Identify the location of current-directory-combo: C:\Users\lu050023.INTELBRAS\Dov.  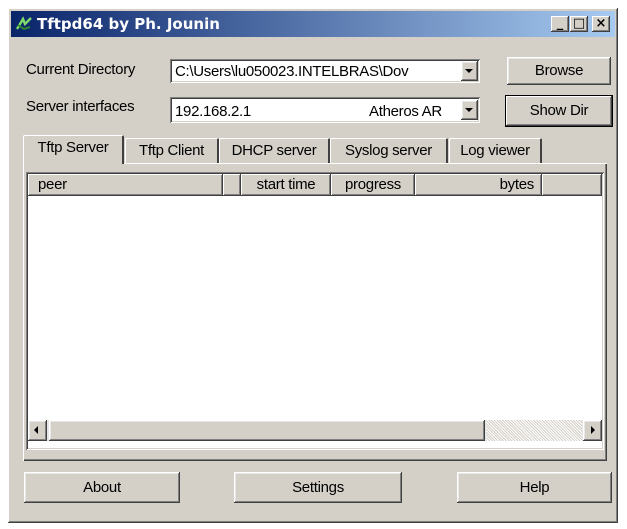
(325, 71).